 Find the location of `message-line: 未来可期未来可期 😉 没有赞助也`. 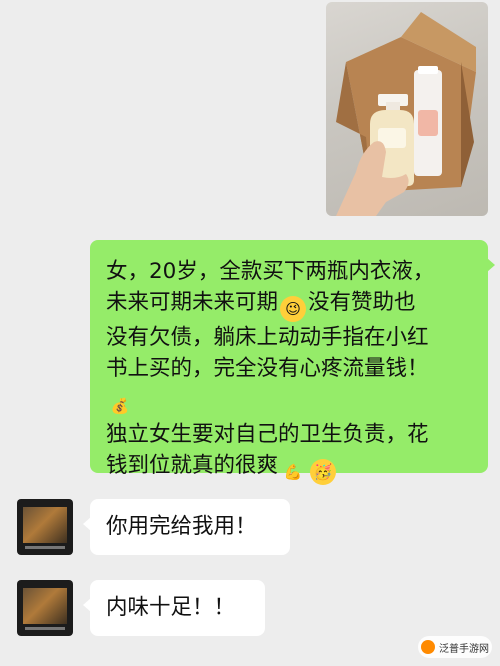

message-line: 未来可期未来可期 😉 没有赞助也 is located at coordinates (290, 304).